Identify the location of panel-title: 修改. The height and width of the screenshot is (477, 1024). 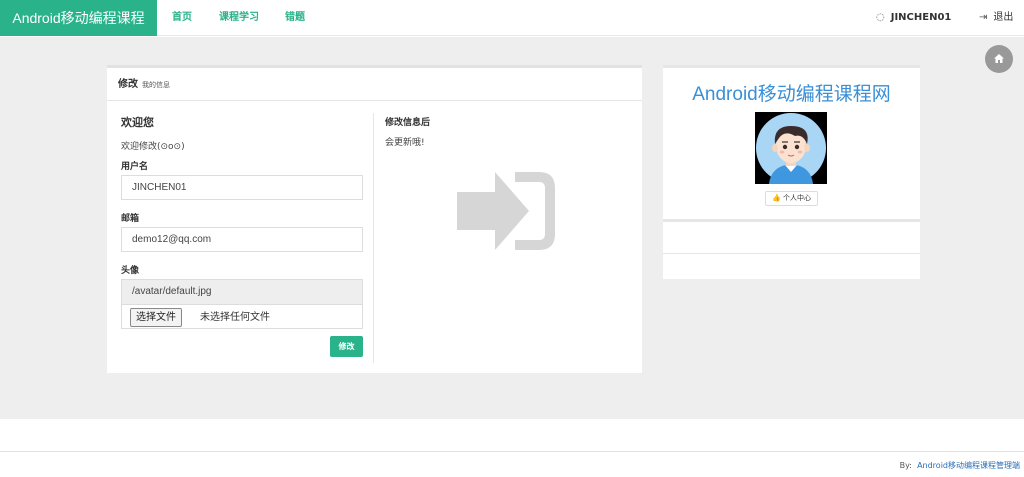
(128, 84).